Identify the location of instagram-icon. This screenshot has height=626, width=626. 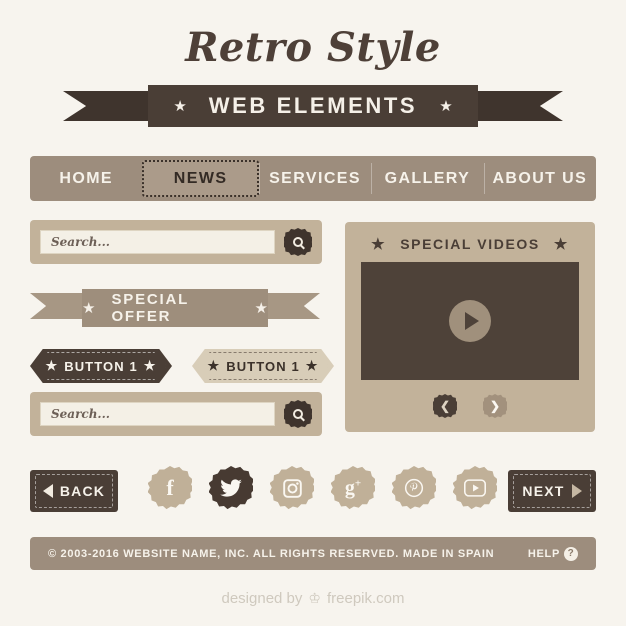
(292, 488).